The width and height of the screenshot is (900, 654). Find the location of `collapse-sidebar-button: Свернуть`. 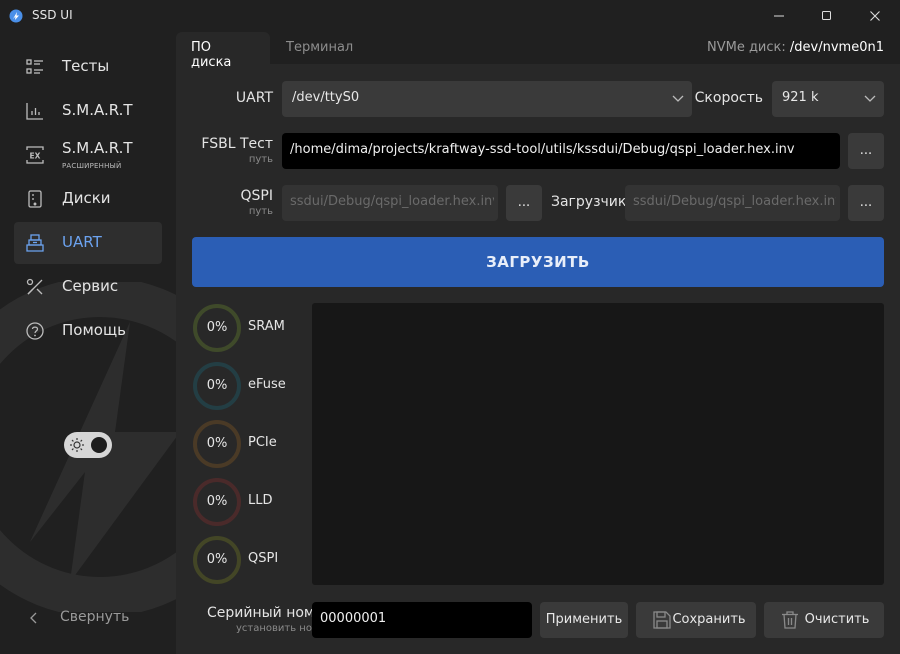

collapse-sidebar-button: Свернуть is located at coordinates (86, 618).